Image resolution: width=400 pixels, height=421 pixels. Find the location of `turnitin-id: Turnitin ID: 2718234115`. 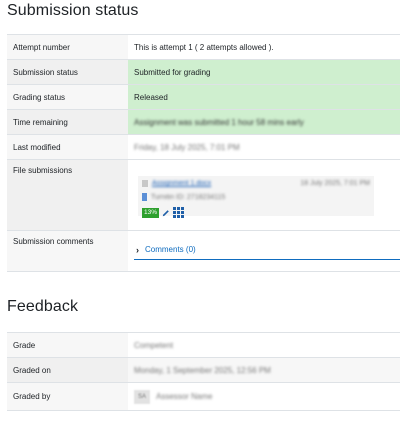

turnitin-id: Turnitin ID: 2718234115 is located at coordinates (188, 197).